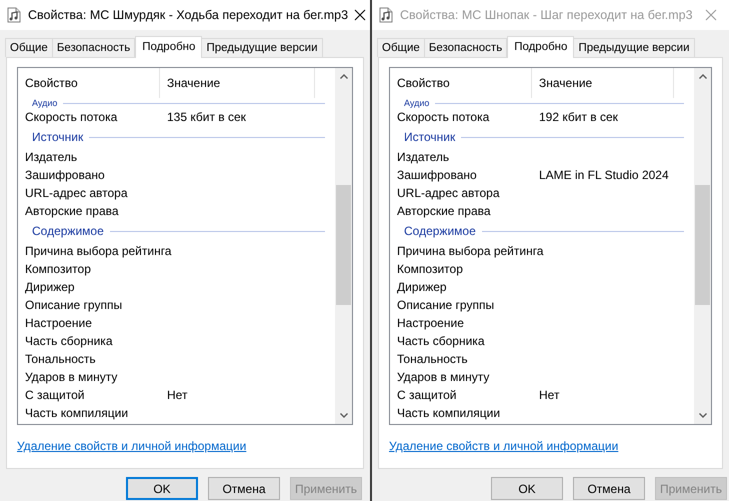 The width and height of the screenshot is (729, 501). I want to click on property-value: 192 кбит в сек, so click(578, 117).